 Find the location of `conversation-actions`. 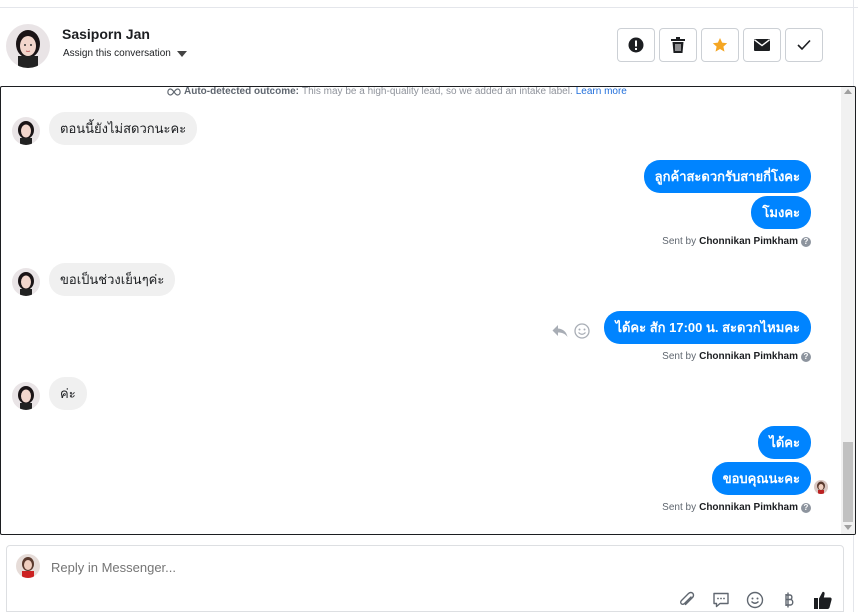

conversation-actions is located at coordinates (720, 45).